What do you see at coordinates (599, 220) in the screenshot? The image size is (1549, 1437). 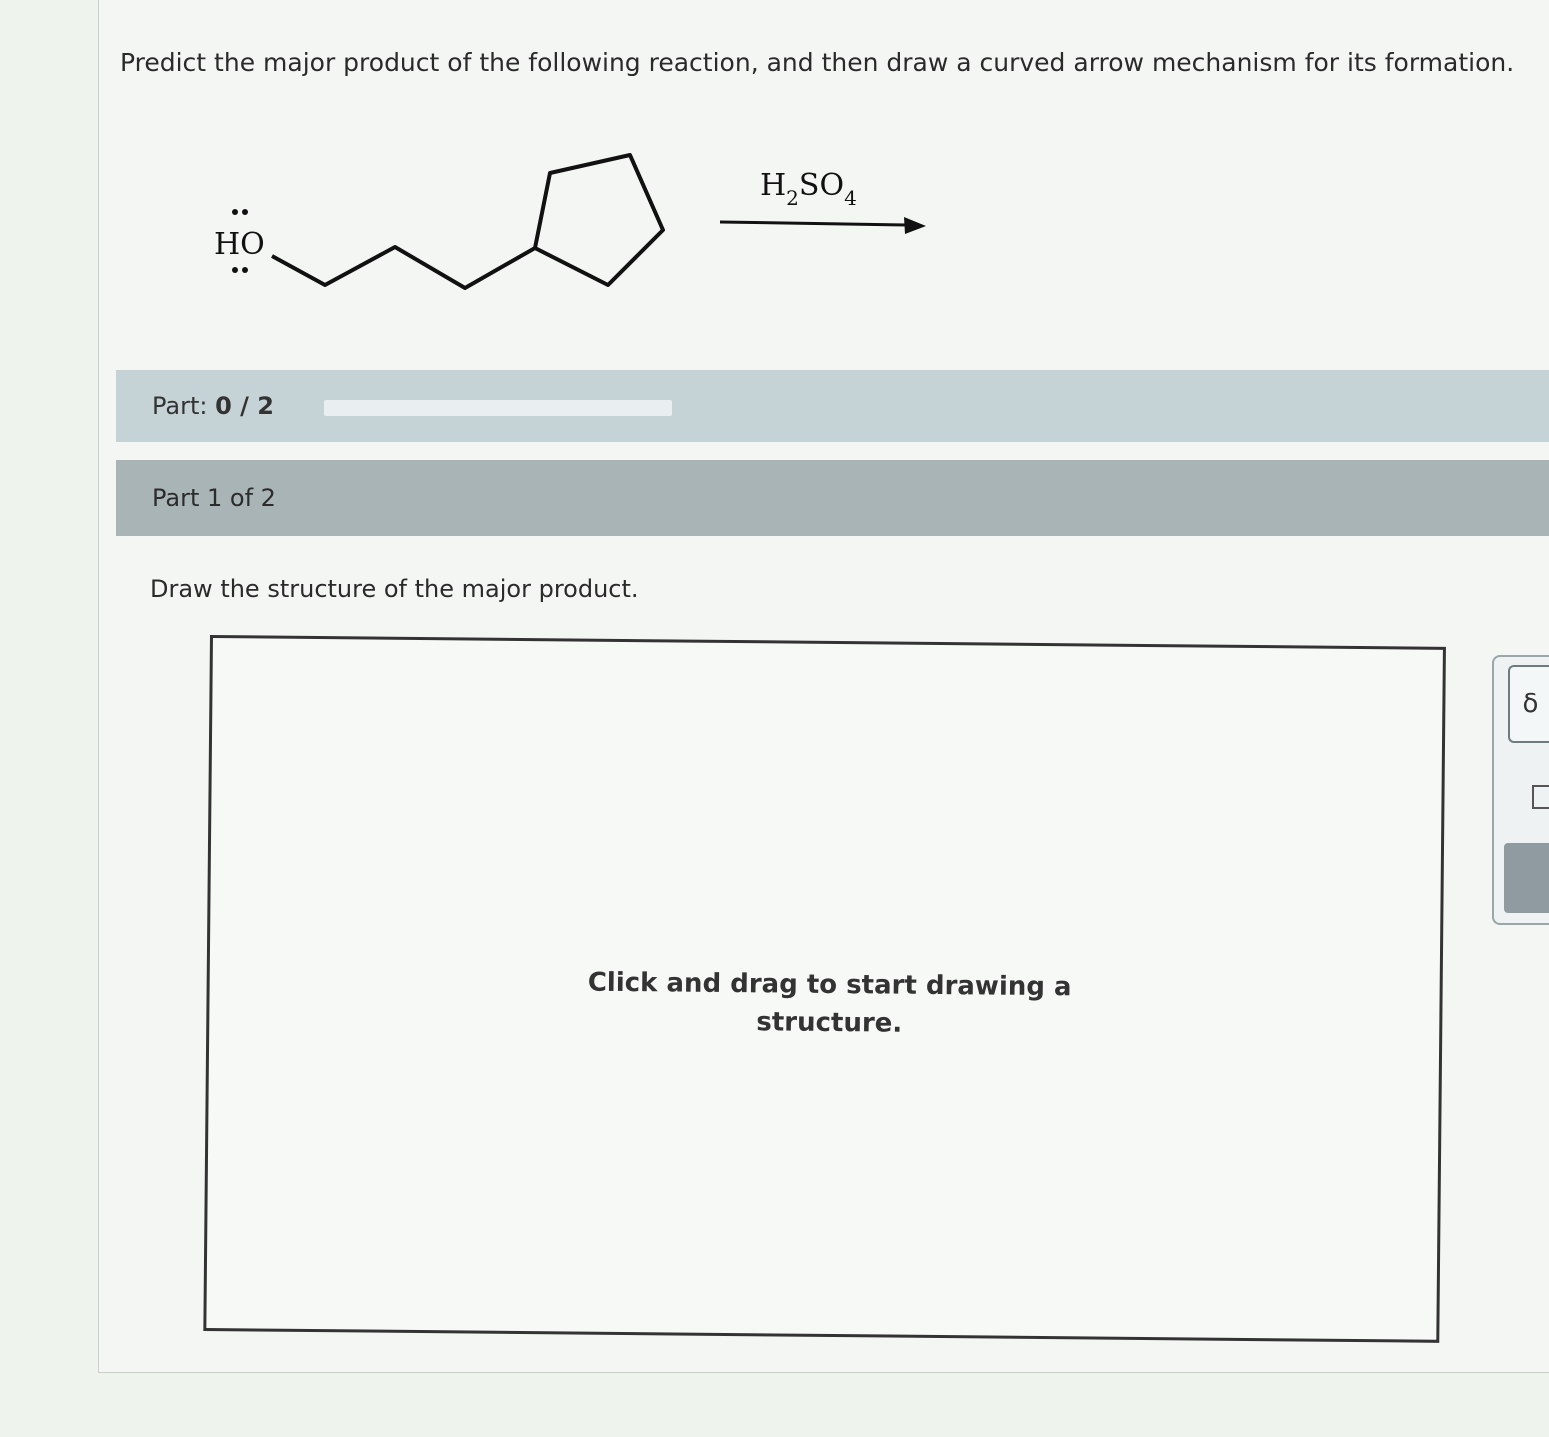 I see `cyclopentane-ring` at bounding box center [599, 220].